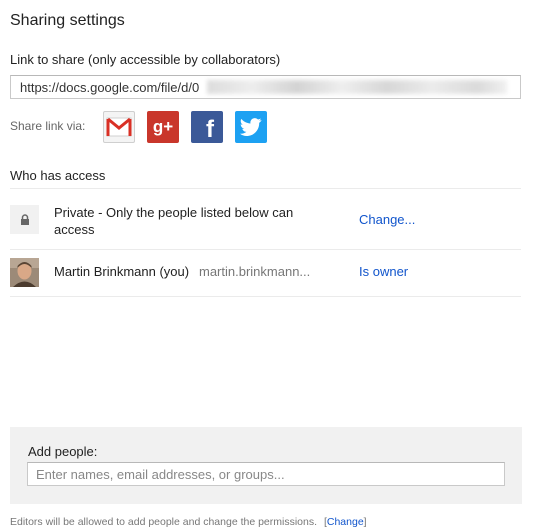  What do you see at coordinates (357, 87) in the screenshot?
I see `redacted-url-blur` at bounding box center [357, 87].